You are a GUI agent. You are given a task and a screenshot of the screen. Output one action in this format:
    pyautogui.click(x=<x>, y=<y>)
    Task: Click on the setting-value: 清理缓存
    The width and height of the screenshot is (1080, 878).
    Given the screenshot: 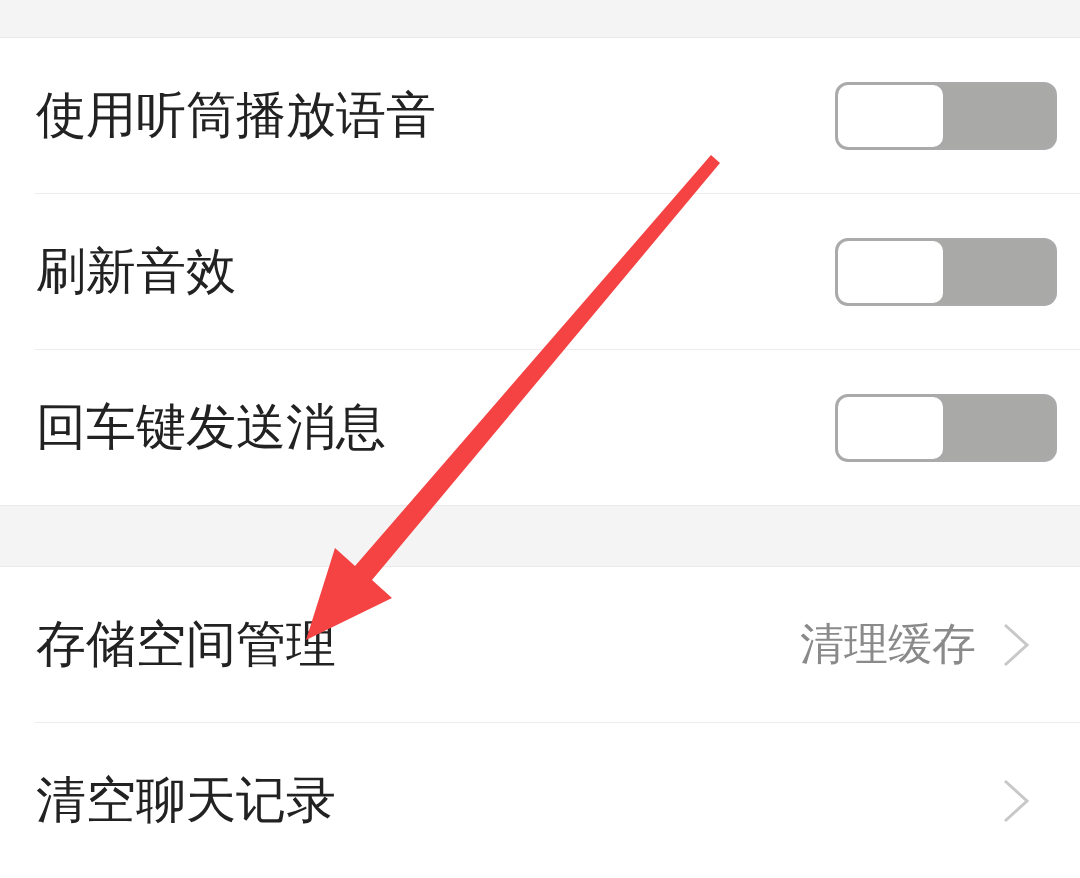 What is the action you would take?
    pyautogui.click(x=888, y=644)
    